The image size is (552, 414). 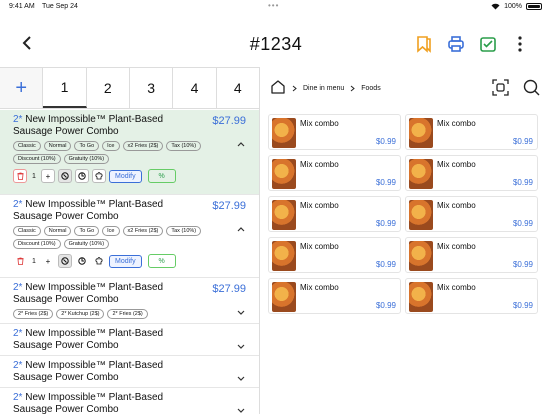 What do you see at coordinates (152, 88) in the screenshot?
I see `tab-3: 3` at bounding box center [152, 88].